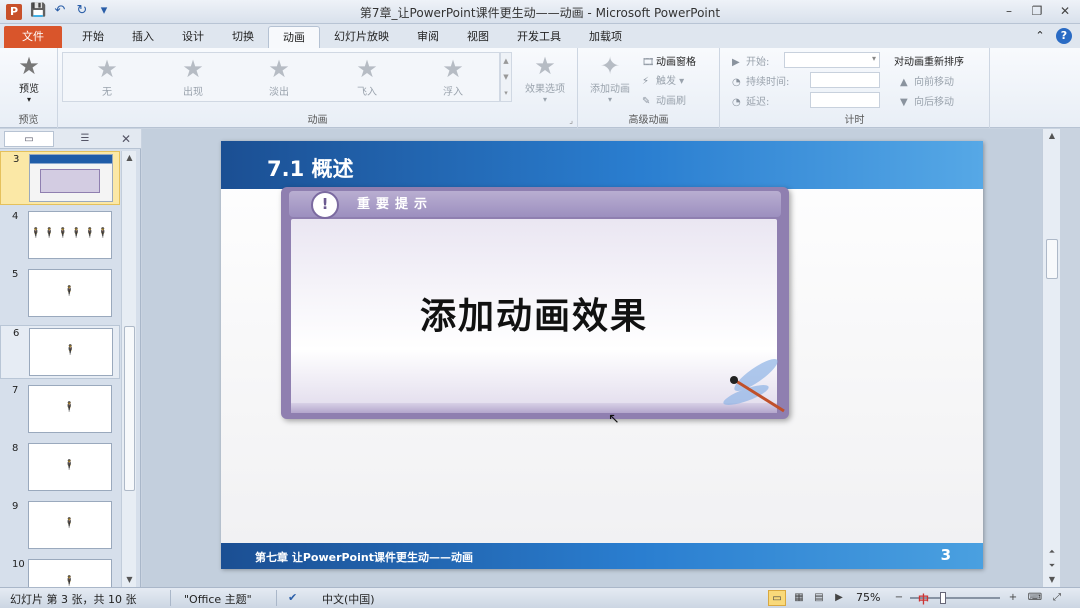 The width and height of the screenshot is (1080, 608). Describe the element at coordinates (534, 313) in the screenshot. I see `main-text: 添加动画效果` at that location.